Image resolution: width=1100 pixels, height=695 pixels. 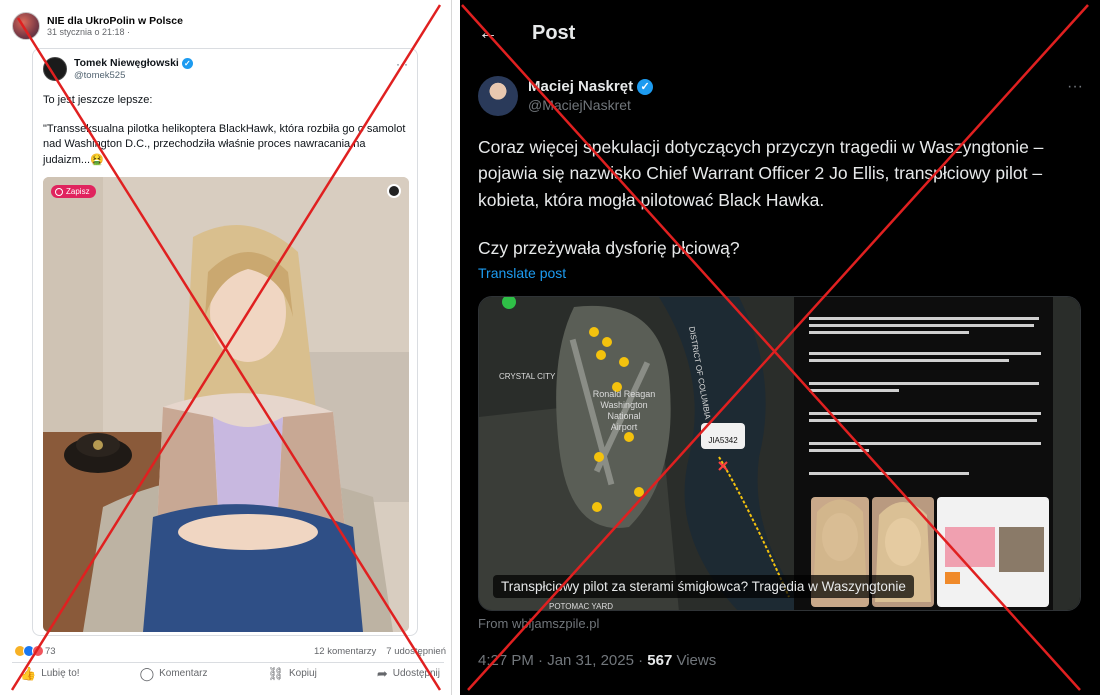 I want to click on author-name: Maciej Naskręt, so click(x=580, y=87).